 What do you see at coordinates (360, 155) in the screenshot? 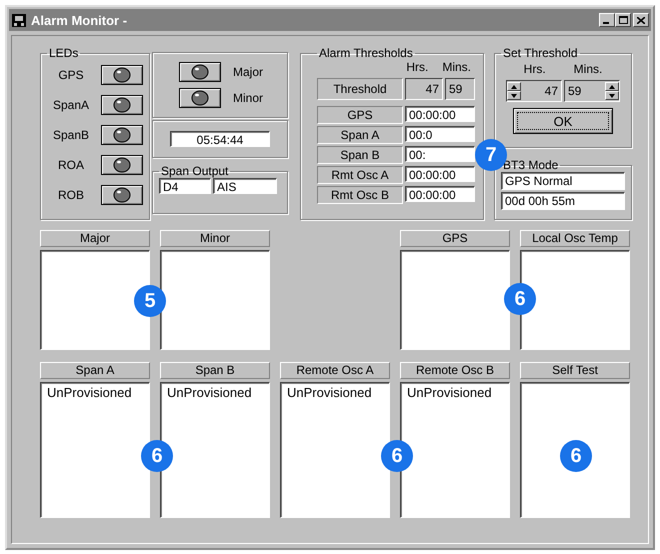
I see `threshold-row-label: Span B` at bounding box center [360, 155].